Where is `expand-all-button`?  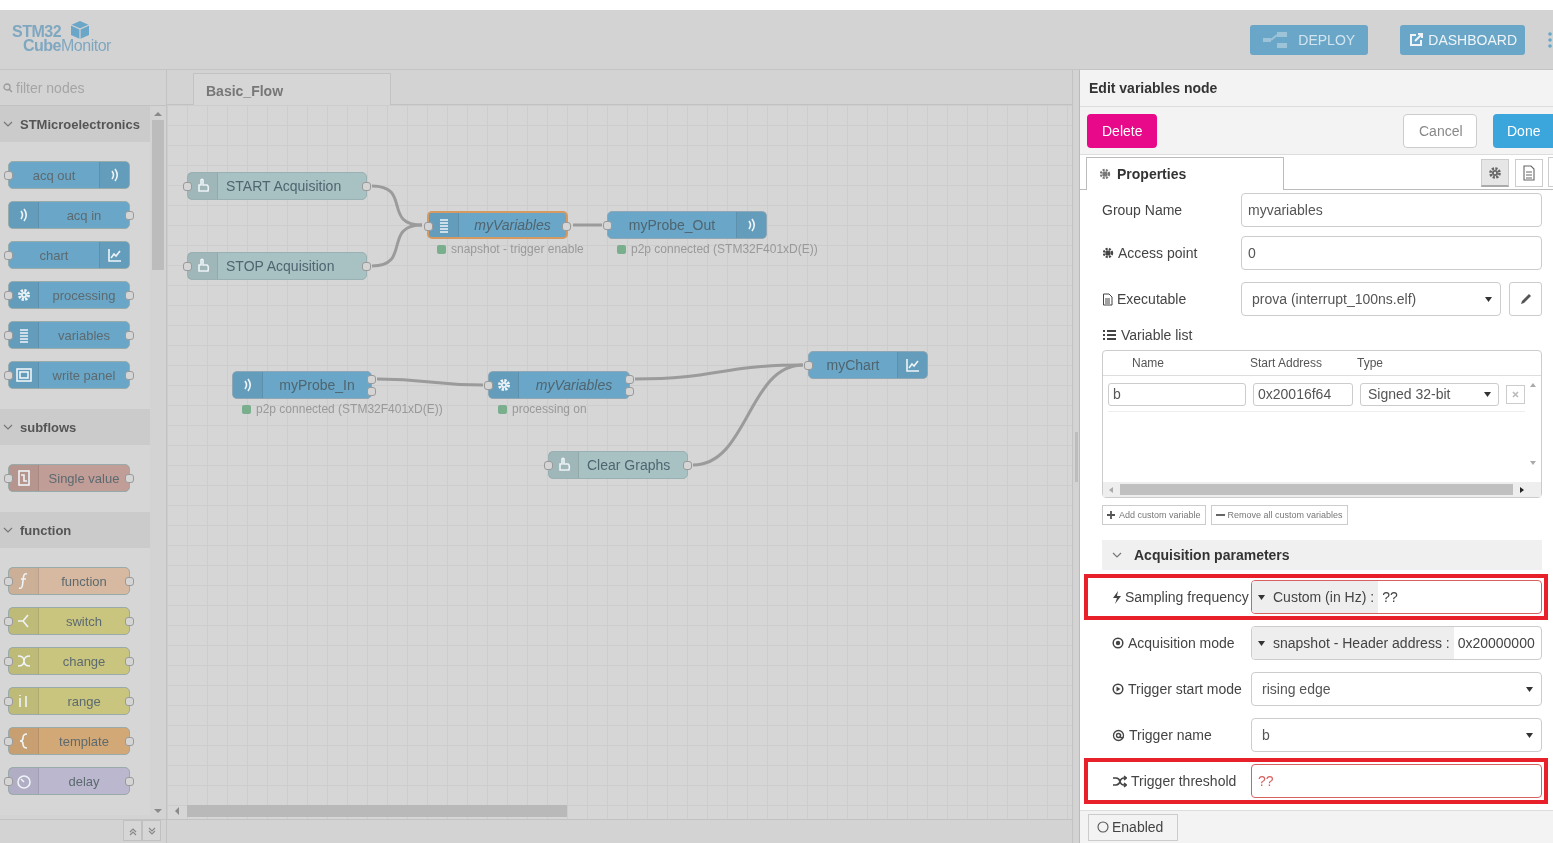
expand-all-button is located at coordinates (151, 830).